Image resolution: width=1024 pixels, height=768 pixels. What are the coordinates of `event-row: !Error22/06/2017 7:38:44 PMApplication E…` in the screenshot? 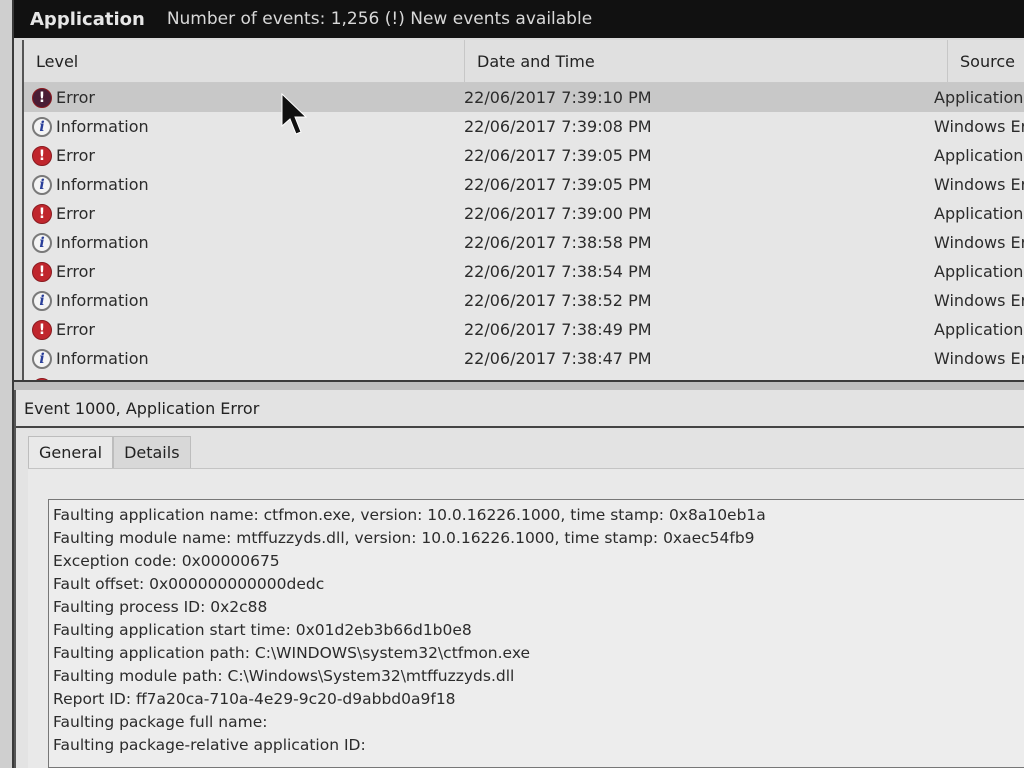 It's located at (524, 376).